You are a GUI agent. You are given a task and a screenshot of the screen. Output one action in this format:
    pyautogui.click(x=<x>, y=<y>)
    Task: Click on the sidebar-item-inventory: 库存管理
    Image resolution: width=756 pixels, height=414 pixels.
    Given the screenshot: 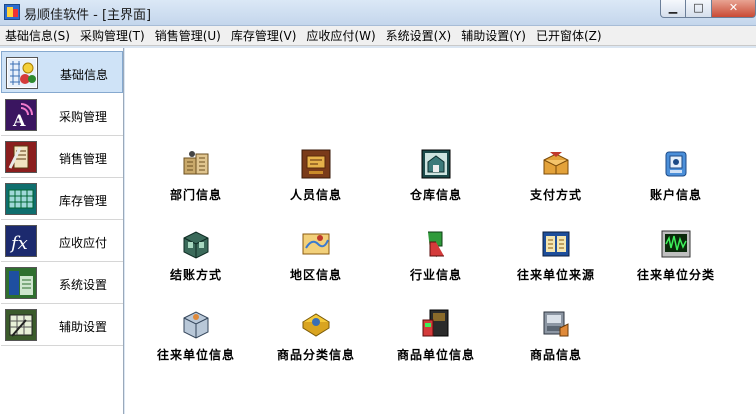 What is the action you would take?
    pyautogui.click(x=62, y=199)
    